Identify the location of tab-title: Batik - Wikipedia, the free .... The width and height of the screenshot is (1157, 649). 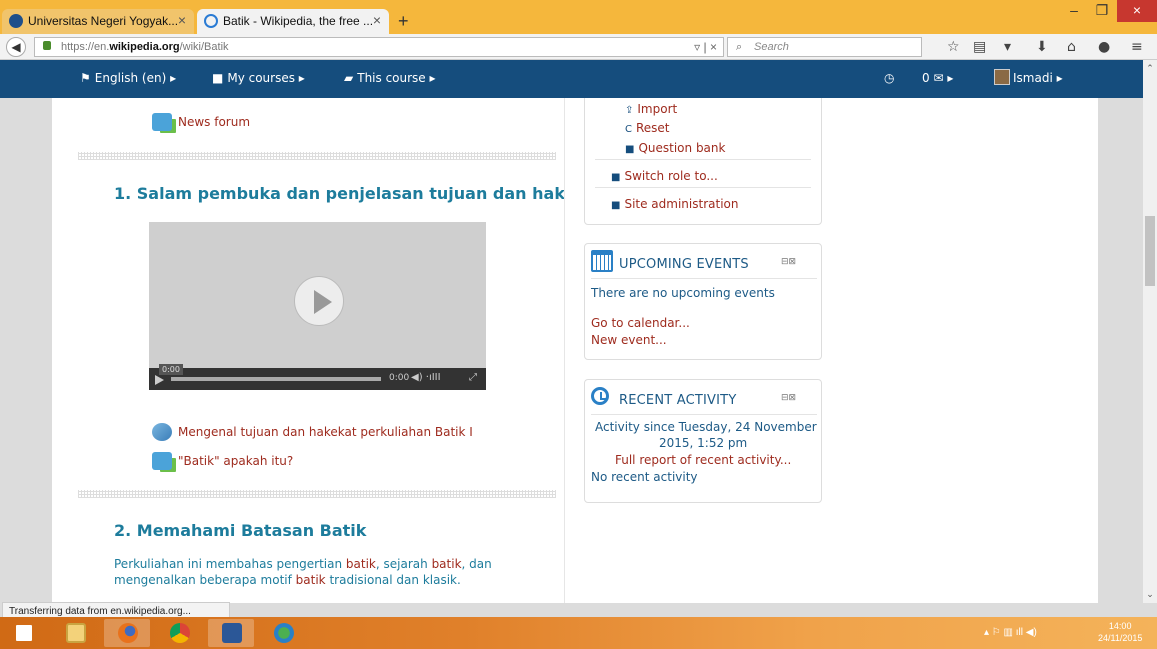
(298, 21).